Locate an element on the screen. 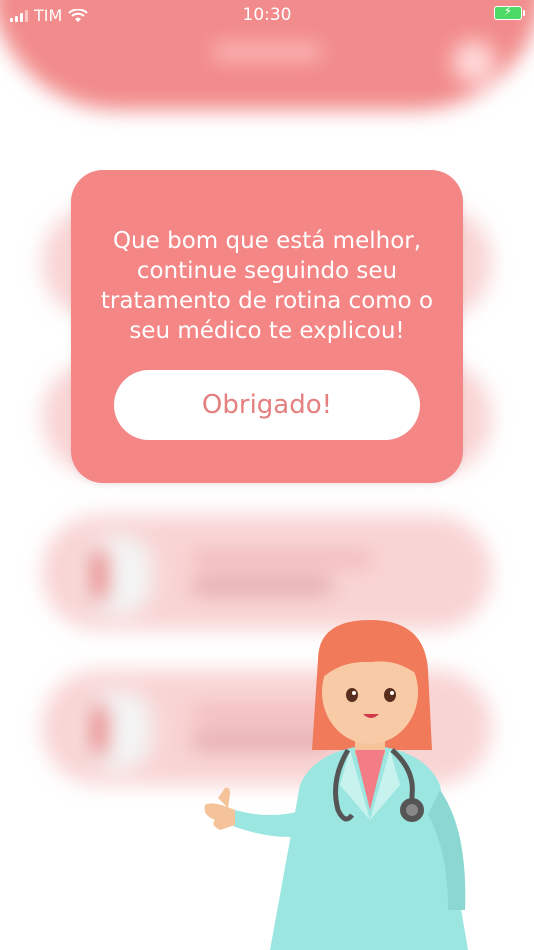 The image size is (534, 950). status-bar: TIM 10:30 ⚡ is located at coordinates (267, 15).